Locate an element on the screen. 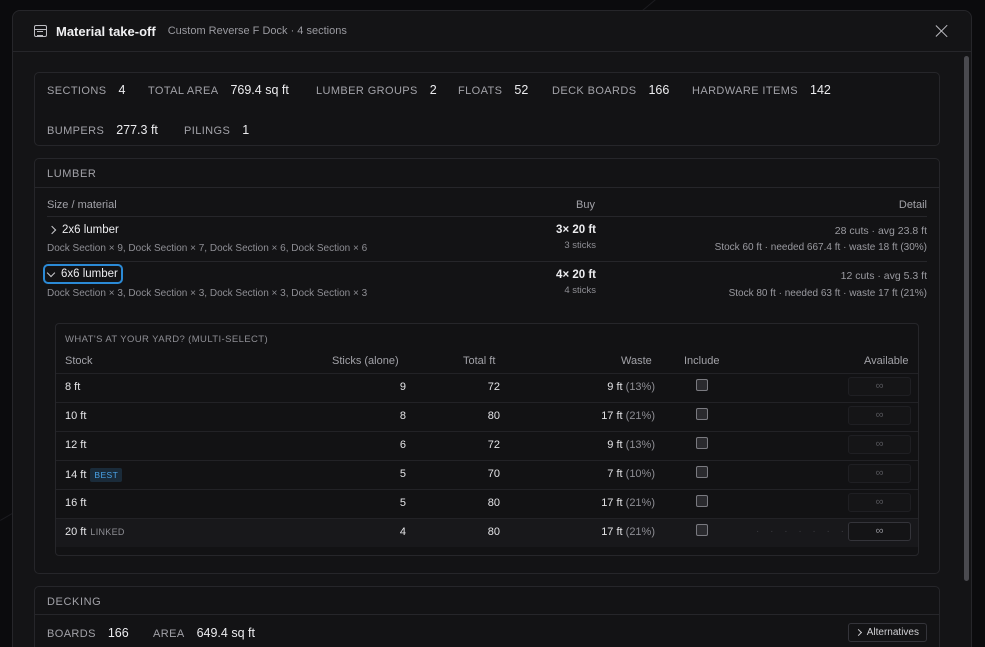  yard-column-sticks: Sticks (alone) is located at coordinates (365, 361).